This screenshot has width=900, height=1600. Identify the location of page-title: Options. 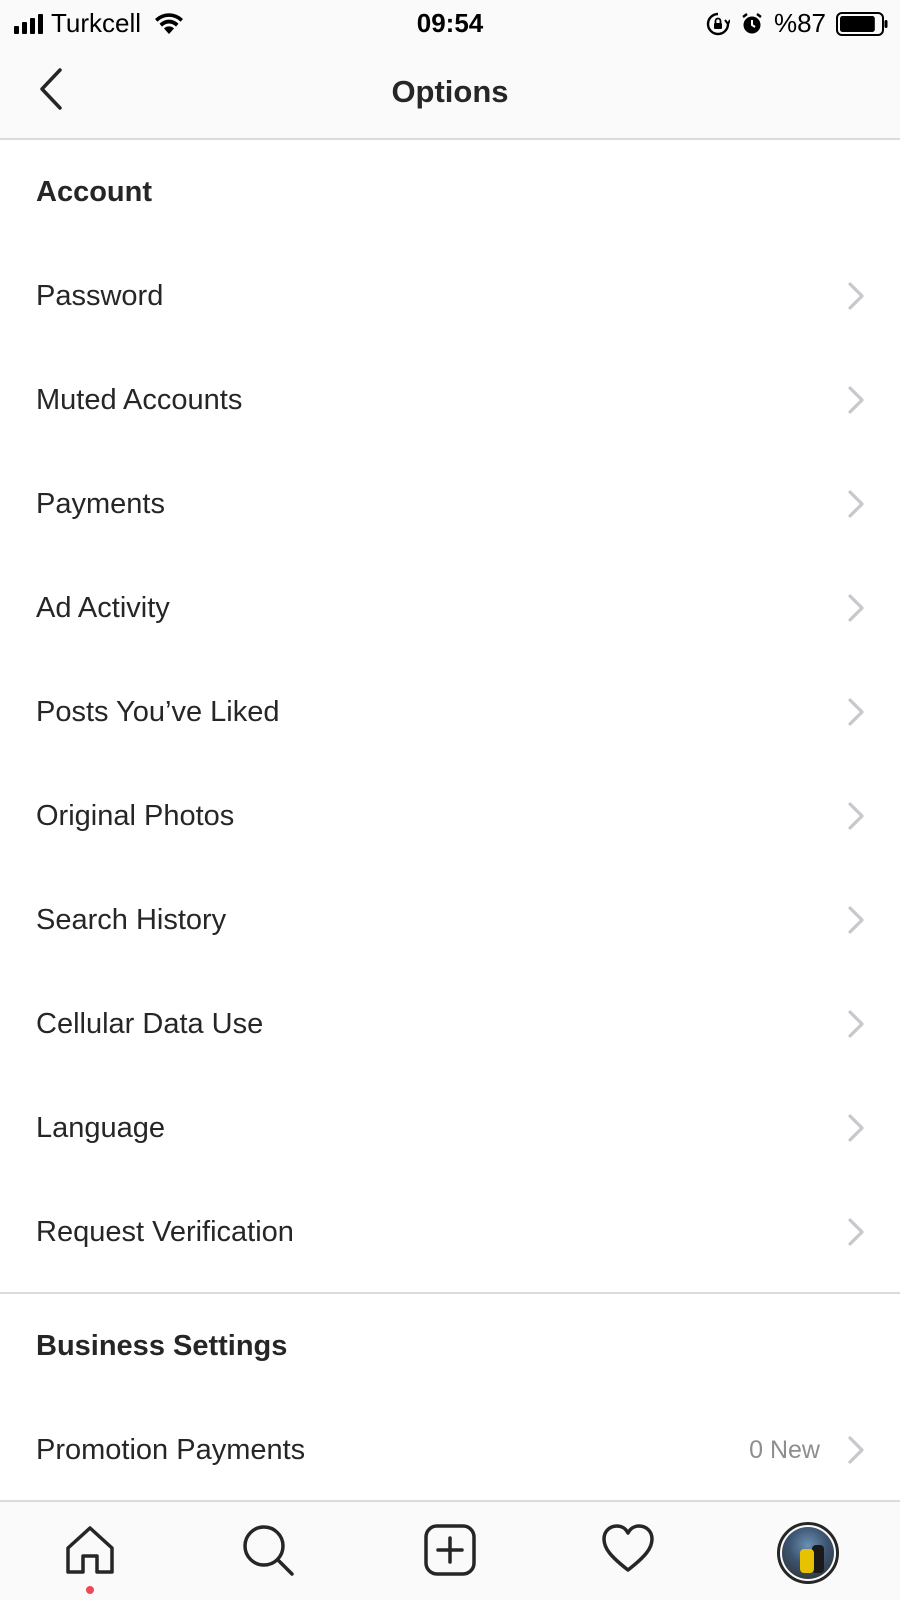
(450, 91).